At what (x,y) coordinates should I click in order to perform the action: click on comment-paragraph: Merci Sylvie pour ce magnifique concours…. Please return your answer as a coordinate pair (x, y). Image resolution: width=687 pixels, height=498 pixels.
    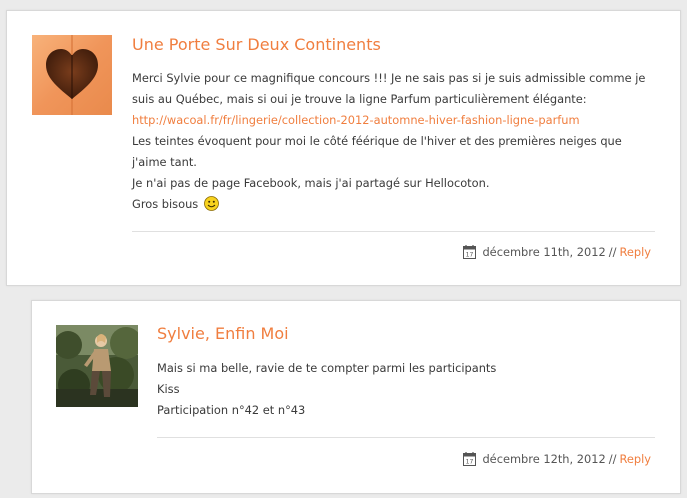
    Looking at the image, I should click on (389, 88).